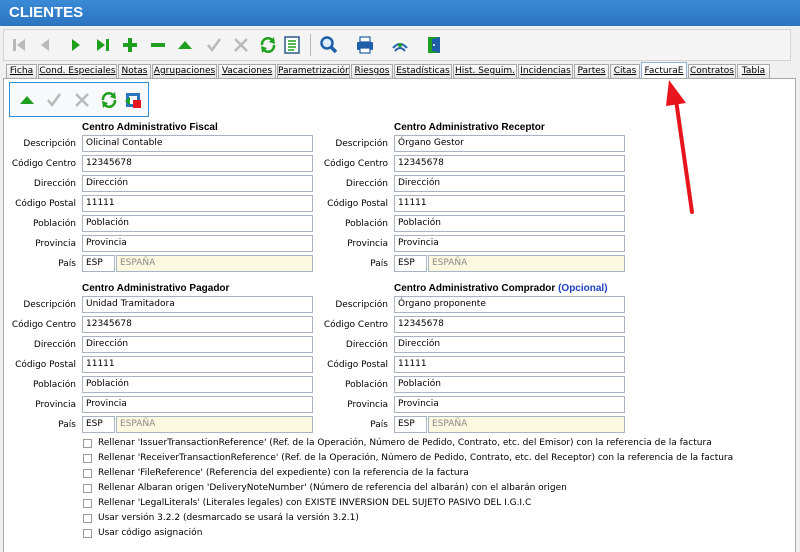  I want to click on tab-citas: Citas, so click(625, 71).